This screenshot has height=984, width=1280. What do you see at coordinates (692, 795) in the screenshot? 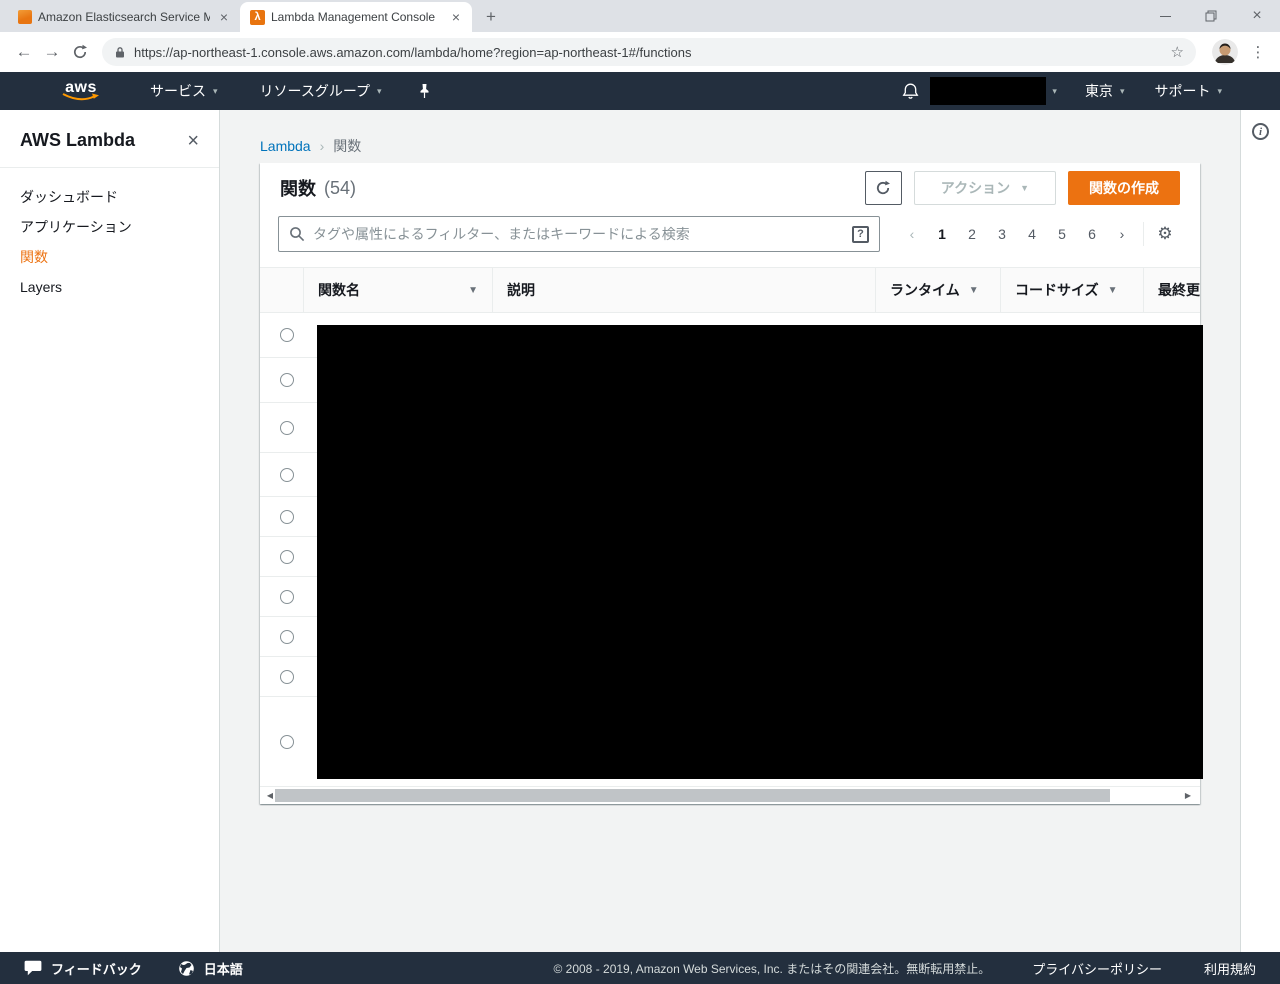
I see `scrollbar-thumb` at bounding box center [692, 795].